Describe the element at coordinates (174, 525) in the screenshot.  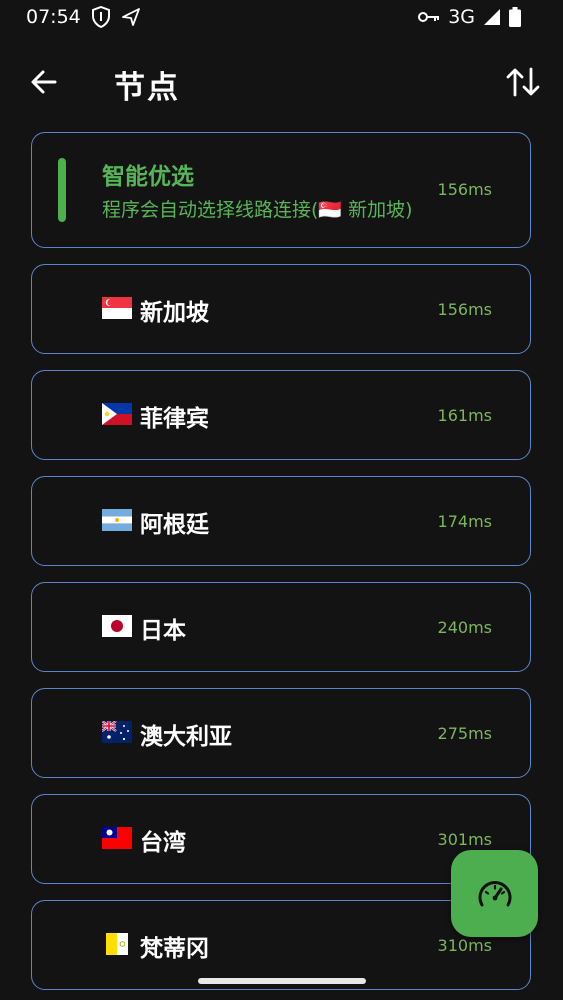
I see `node-name: 阿根廷` at that location.